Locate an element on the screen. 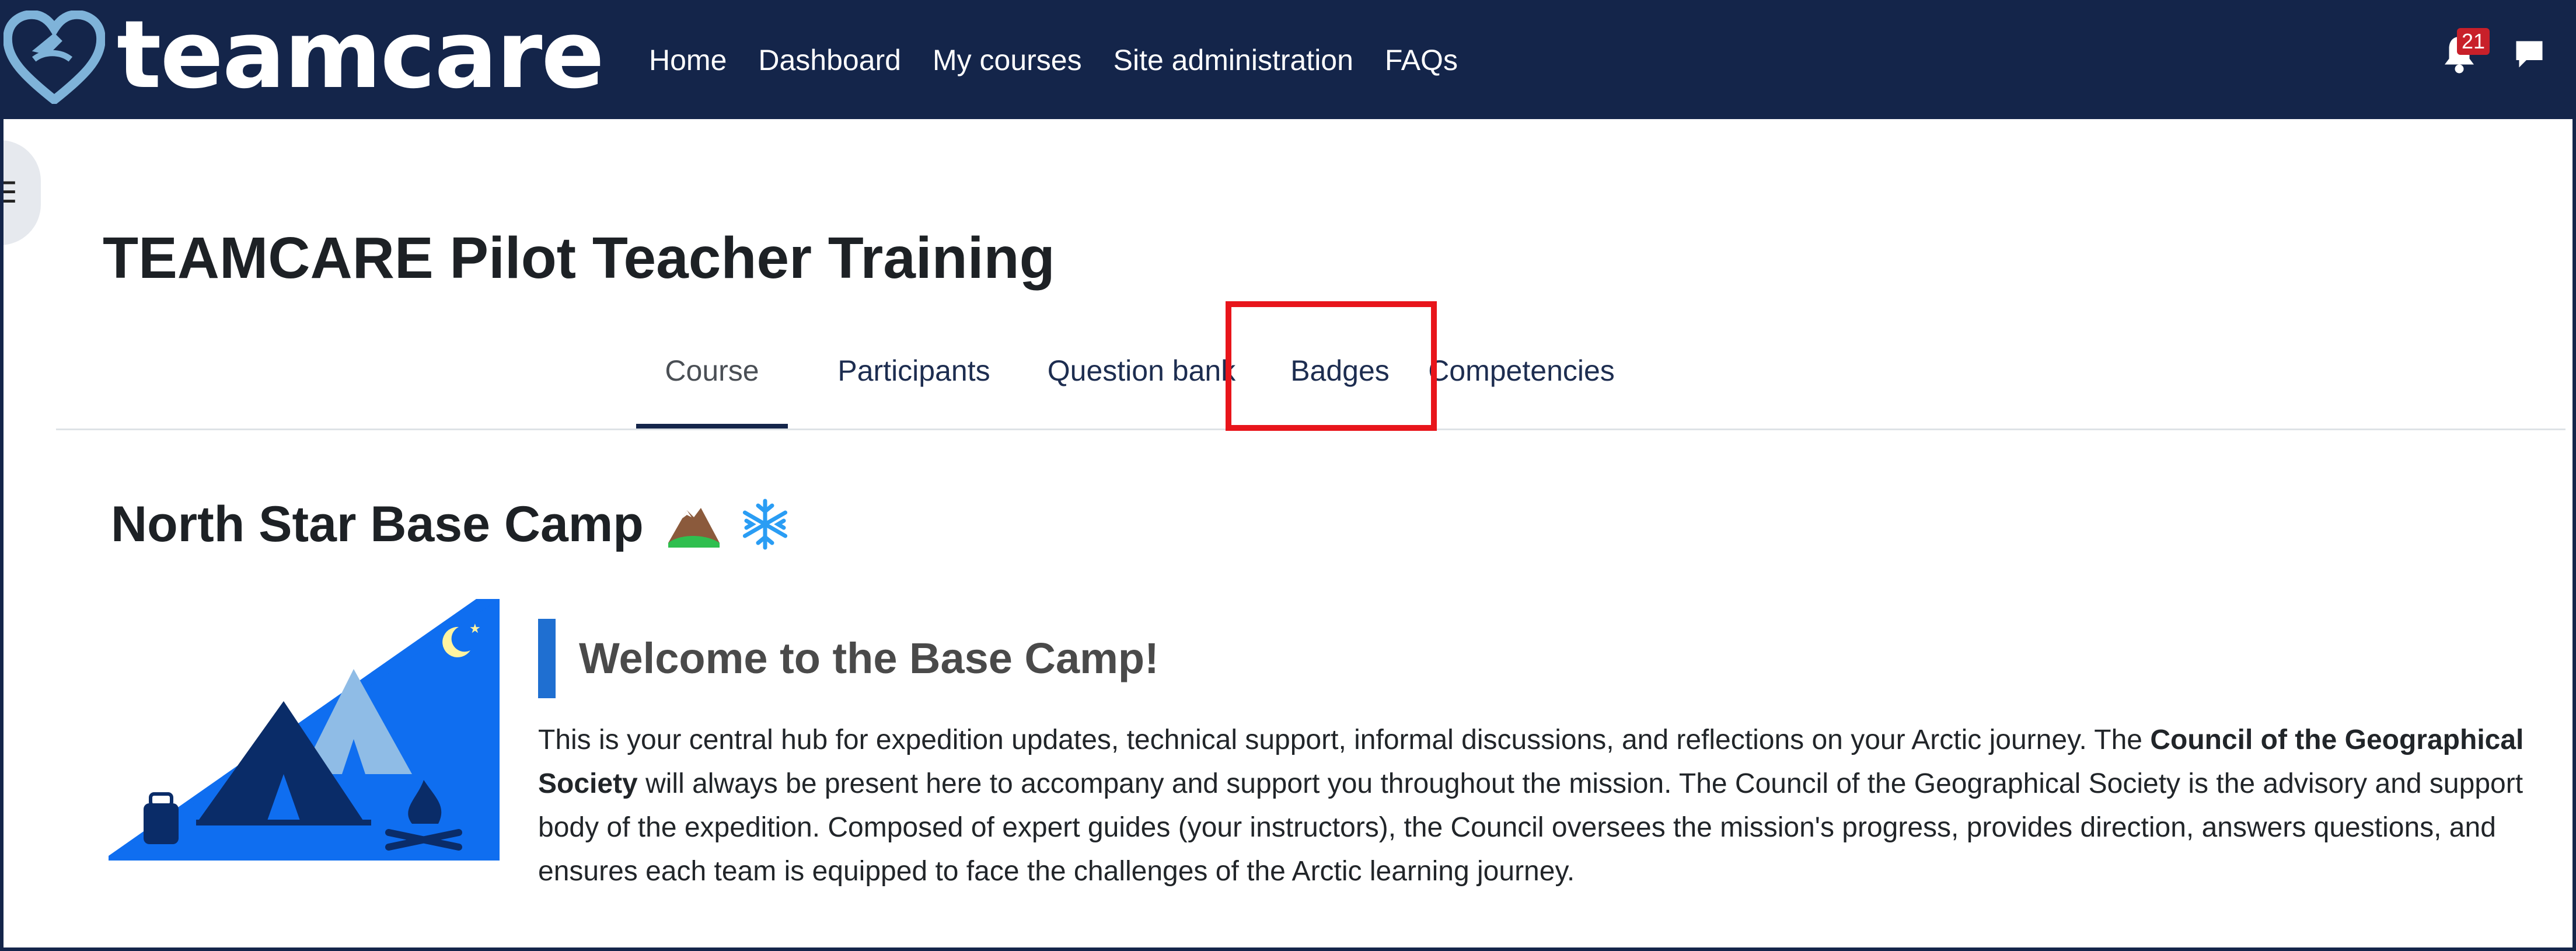 This screenshot has width=2576, height=951. chat-bubble-icon is located at coordinates (2529, 54).